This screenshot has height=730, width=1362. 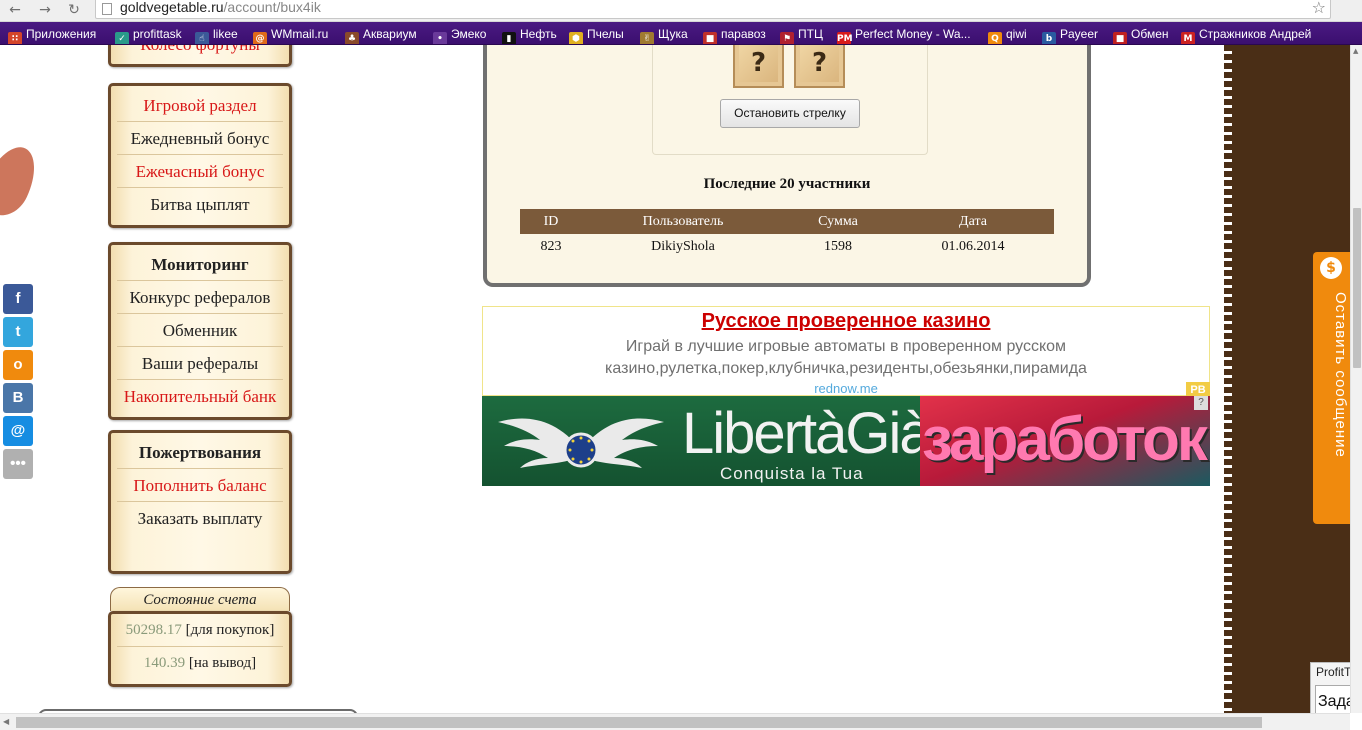 I want to click on url-text: goldvegetable.ru/account/bux4ik, so click(x=220, y=7).